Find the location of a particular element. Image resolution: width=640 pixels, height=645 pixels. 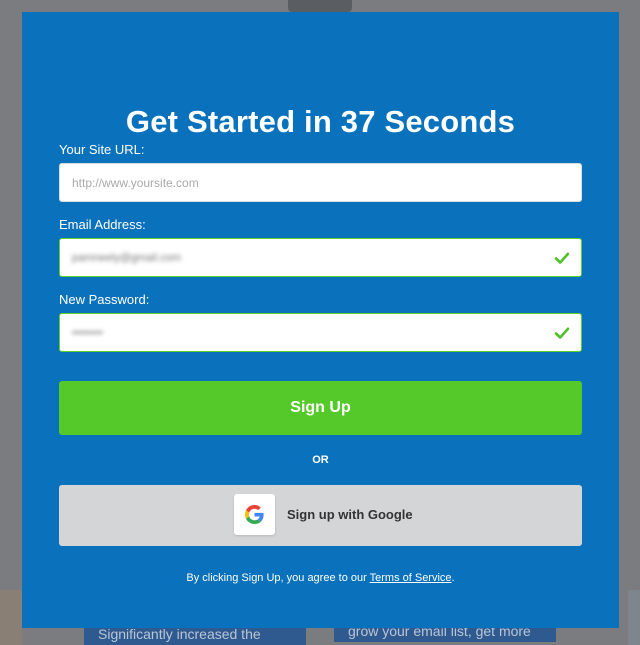

terms-suffix: . is located at coordinates (453, 578).